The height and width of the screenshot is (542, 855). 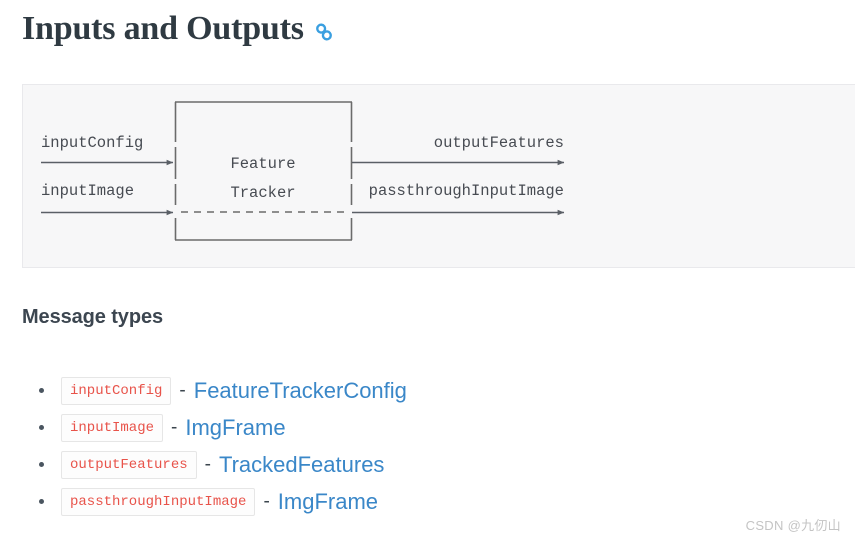 I want to click on message-type-link: FeatureTrackerConfig, so click(x=300, y=391).